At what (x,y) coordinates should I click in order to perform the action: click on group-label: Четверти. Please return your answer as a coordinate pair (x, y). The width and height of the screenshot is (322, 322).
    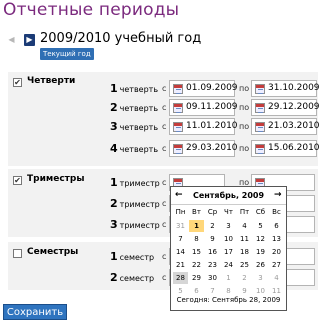
    Looking at the image, I should click on (51, 81).